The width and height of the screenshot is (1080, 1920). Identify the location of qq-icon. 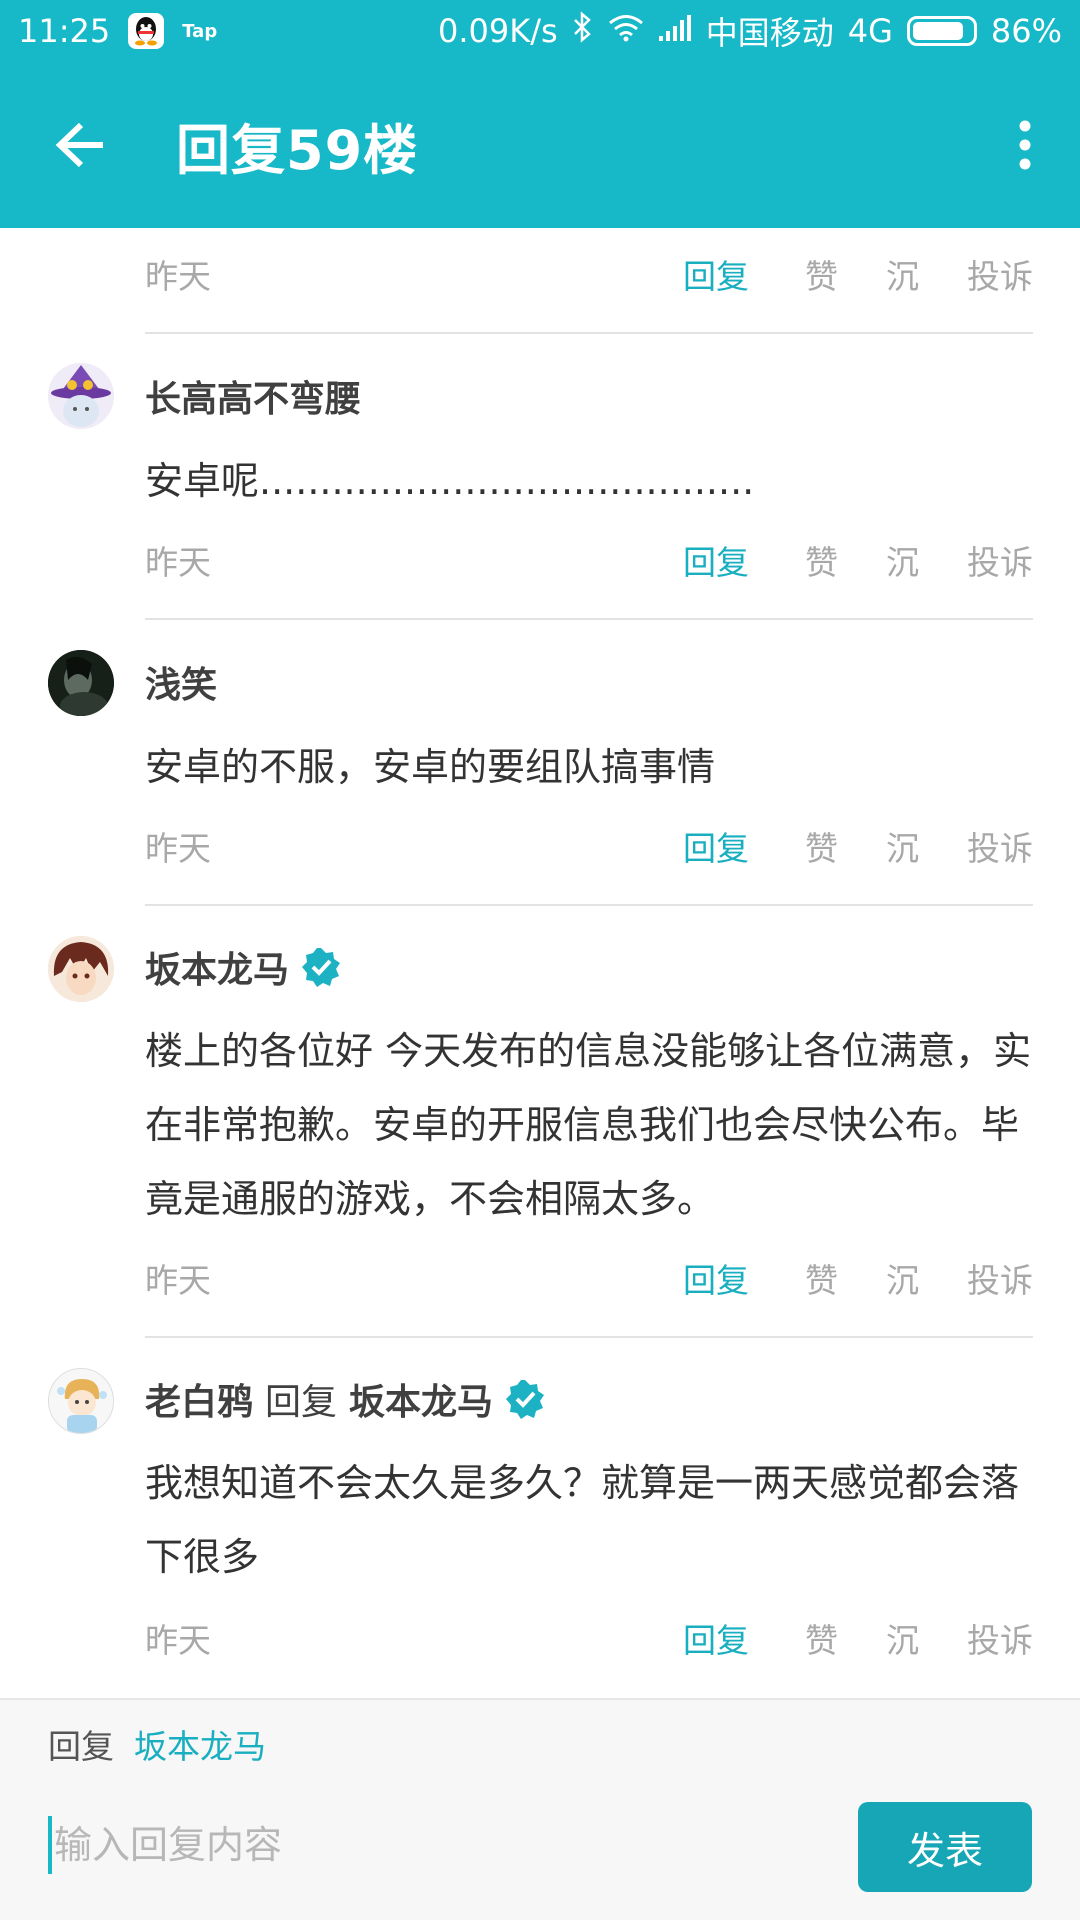
(146, 31).